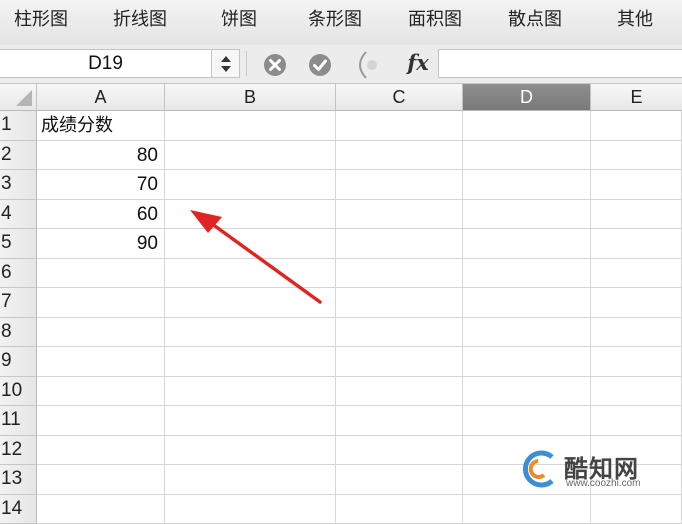 The height and width of the screenshot is (524, 682). What do you see at coordinates (399, 274) in the screenshot?
I see `cell-c6` at bounding box center [399, 274].